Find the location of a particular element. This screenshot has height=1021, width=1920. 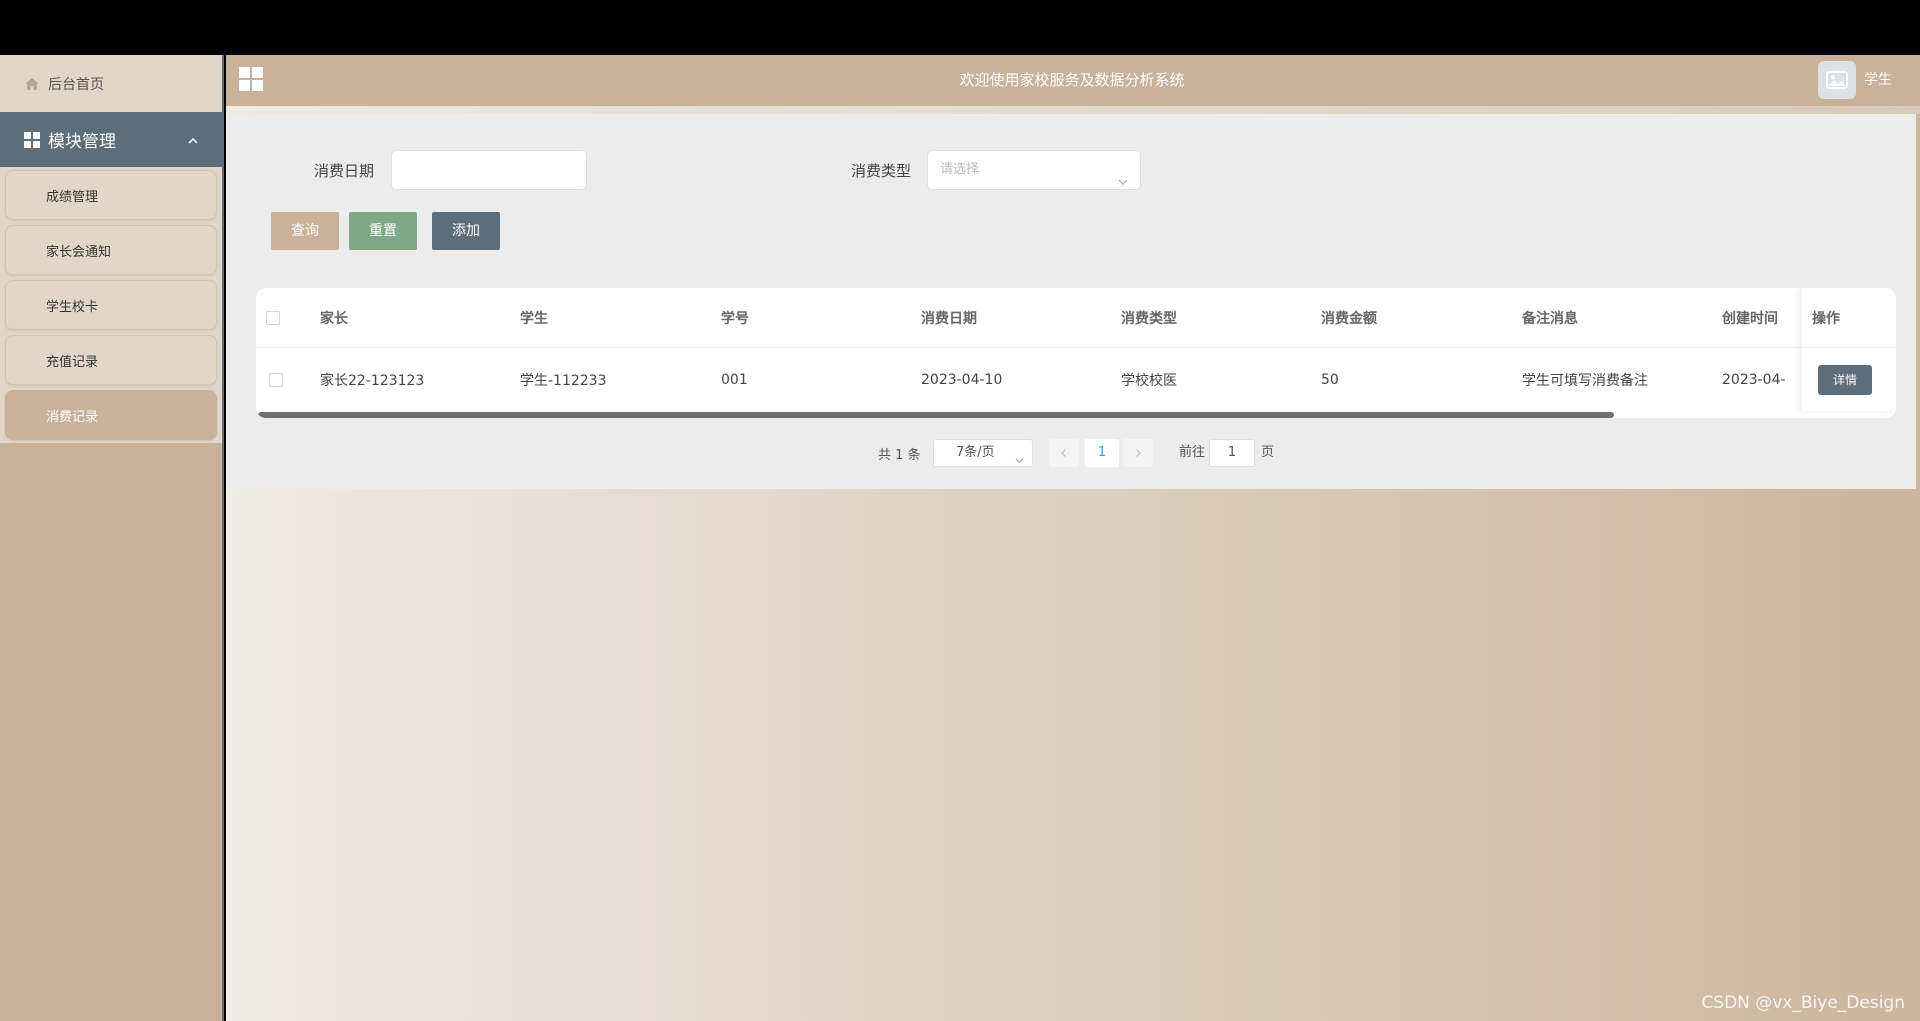

page-title: 欢迎使用家校服务及数据分析系统 is located at coordinates (1072, 80).